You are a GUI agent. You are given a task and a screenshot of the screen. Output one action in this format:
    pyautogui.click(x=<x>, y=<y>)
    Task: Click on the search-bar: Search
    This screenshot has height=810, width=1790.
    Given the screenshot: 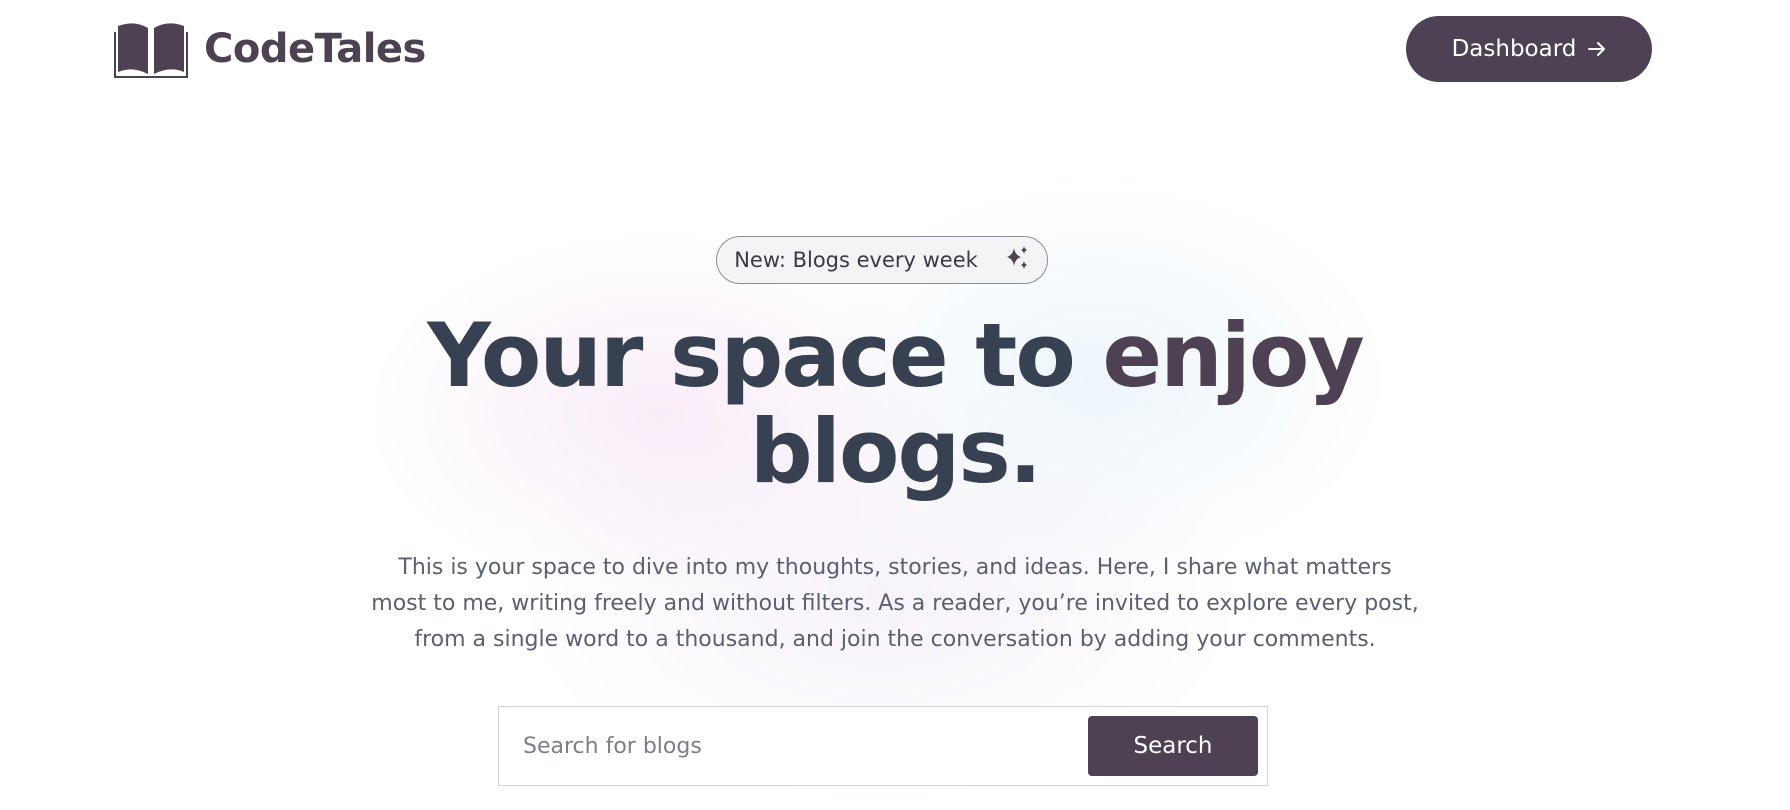 What is the action you would take?
    pyautogui.click(x=883, y=746)
    